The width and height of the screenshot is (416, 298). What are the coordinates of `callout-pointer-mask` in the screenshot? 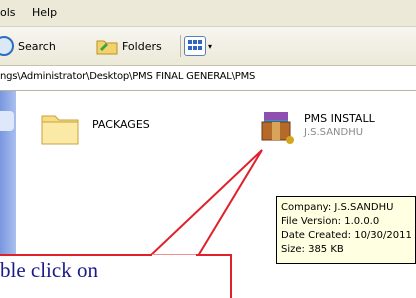 It's located at (174, 256).